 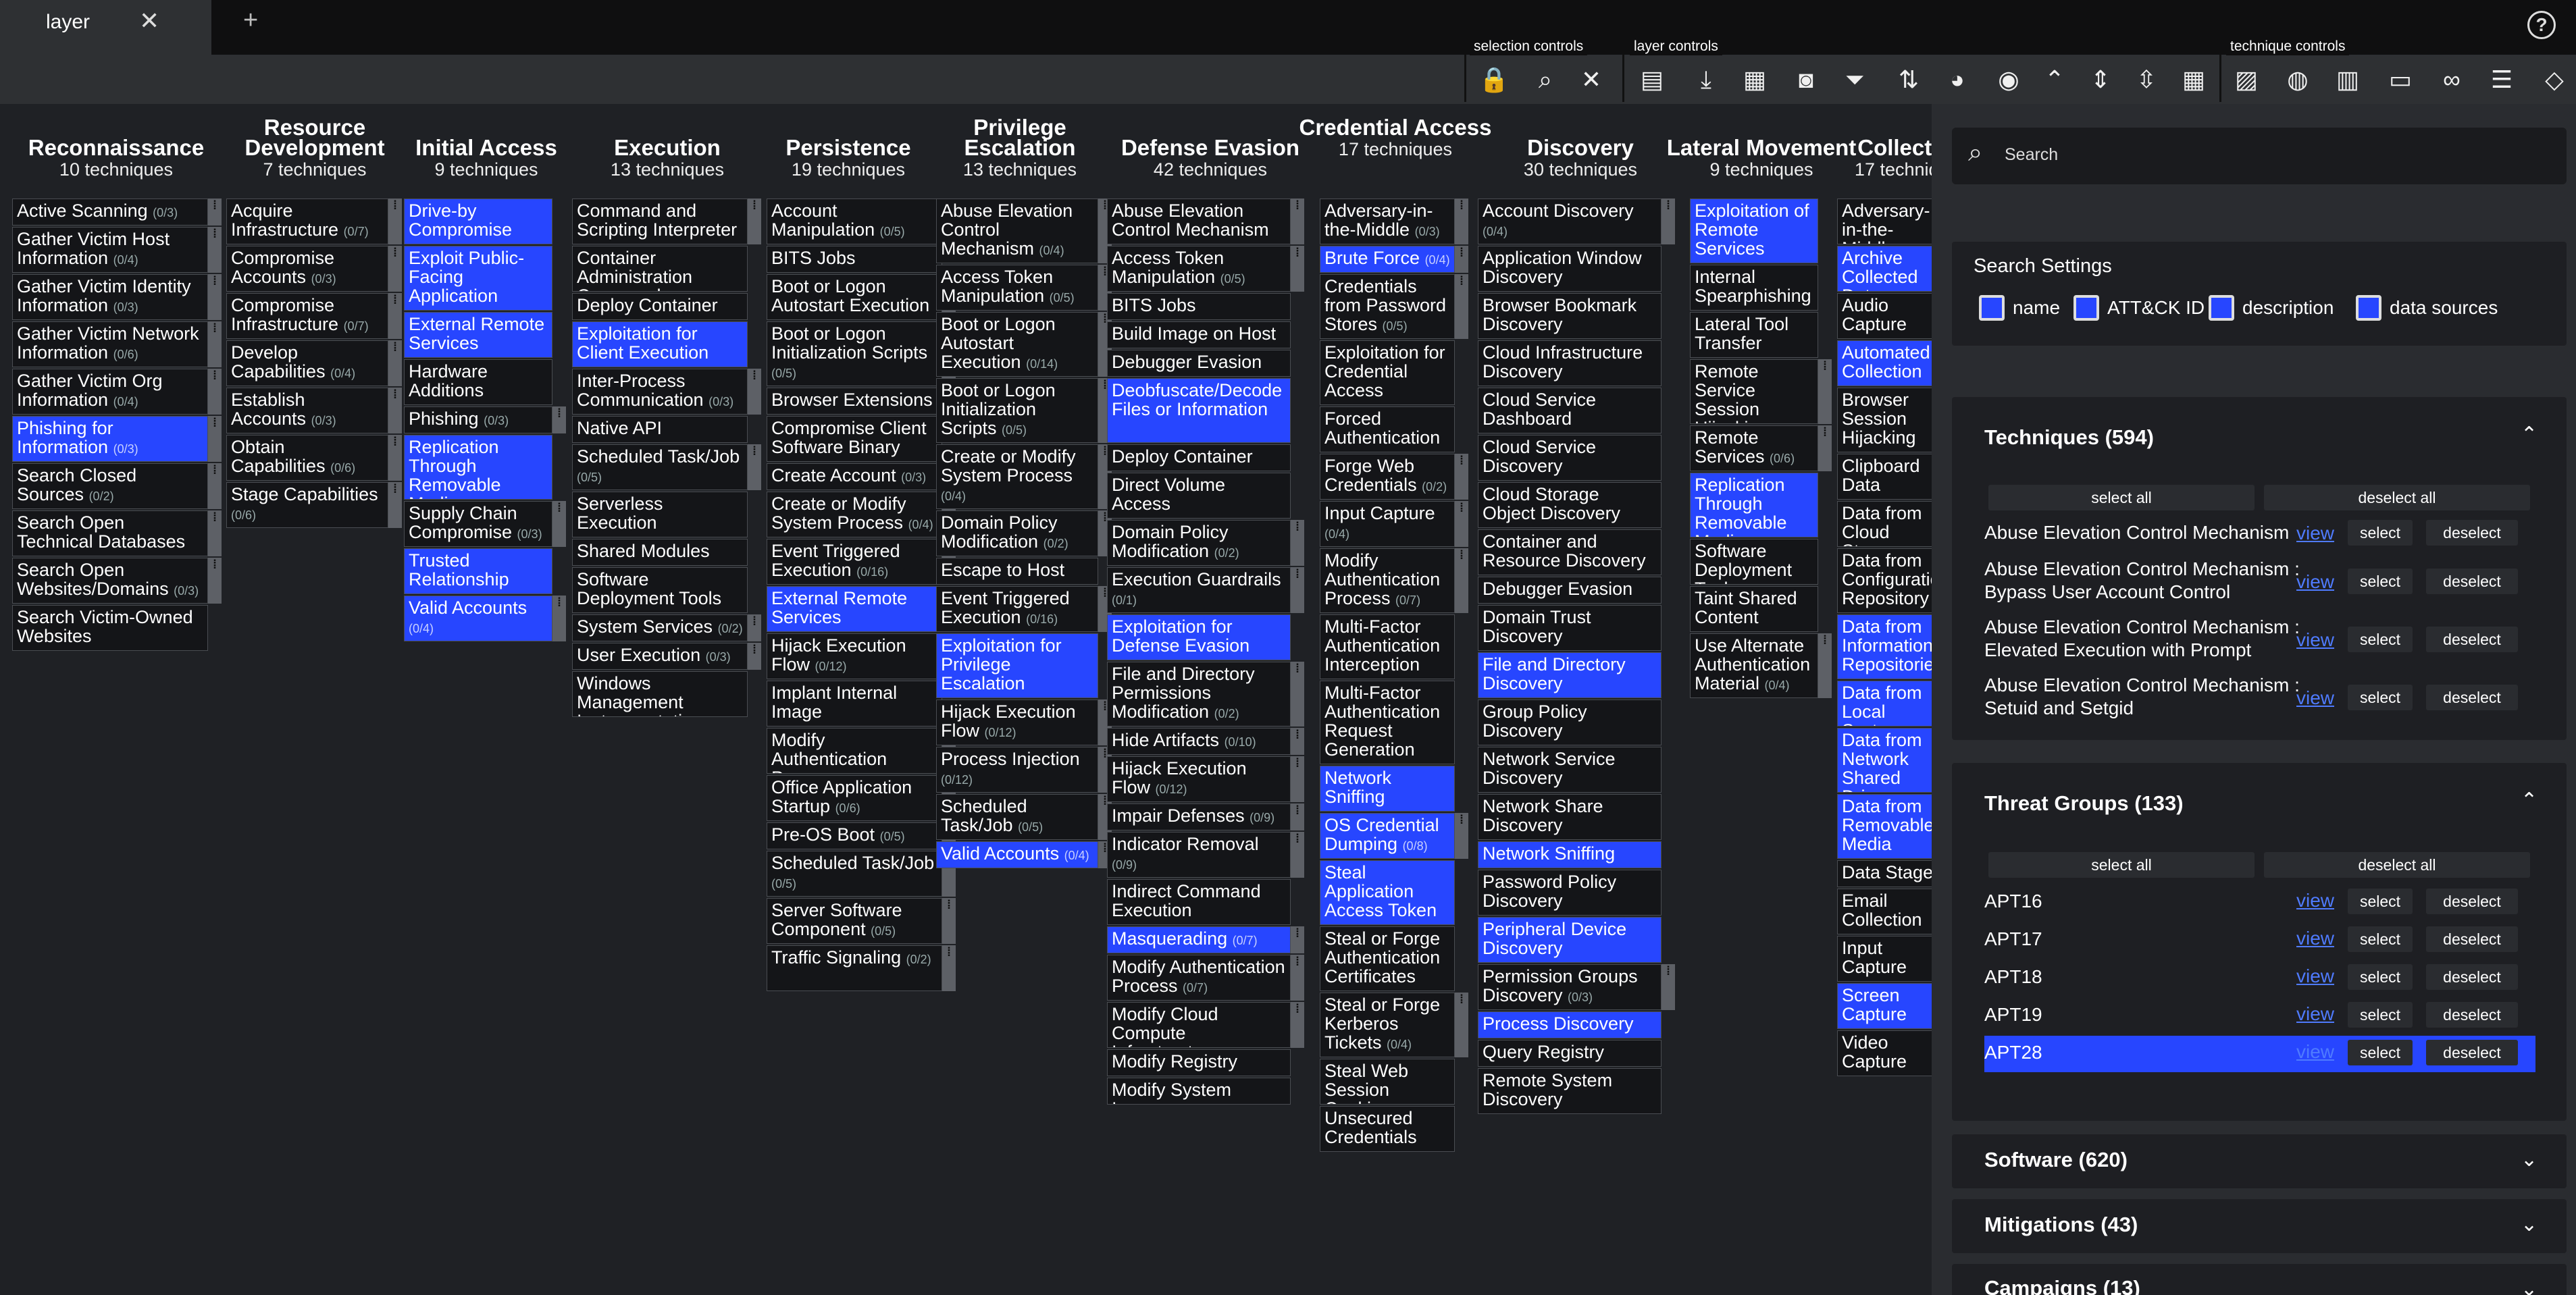 What do you see at coordinates (1017, 770) in the screenshot?
I see `technique-cell: Process Injection (0/12)` at bounding box center [1017, 770].